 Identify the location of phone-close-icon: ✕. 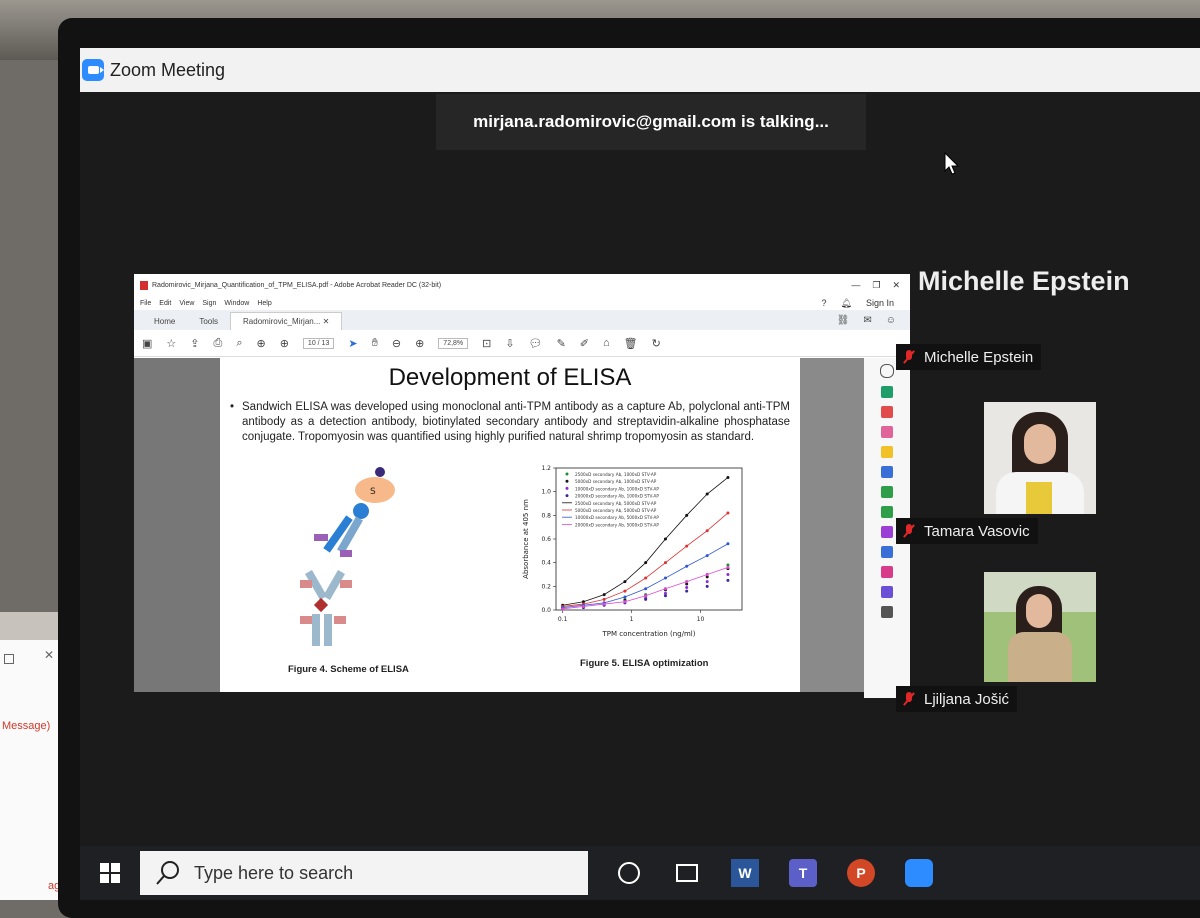
(49, 655).